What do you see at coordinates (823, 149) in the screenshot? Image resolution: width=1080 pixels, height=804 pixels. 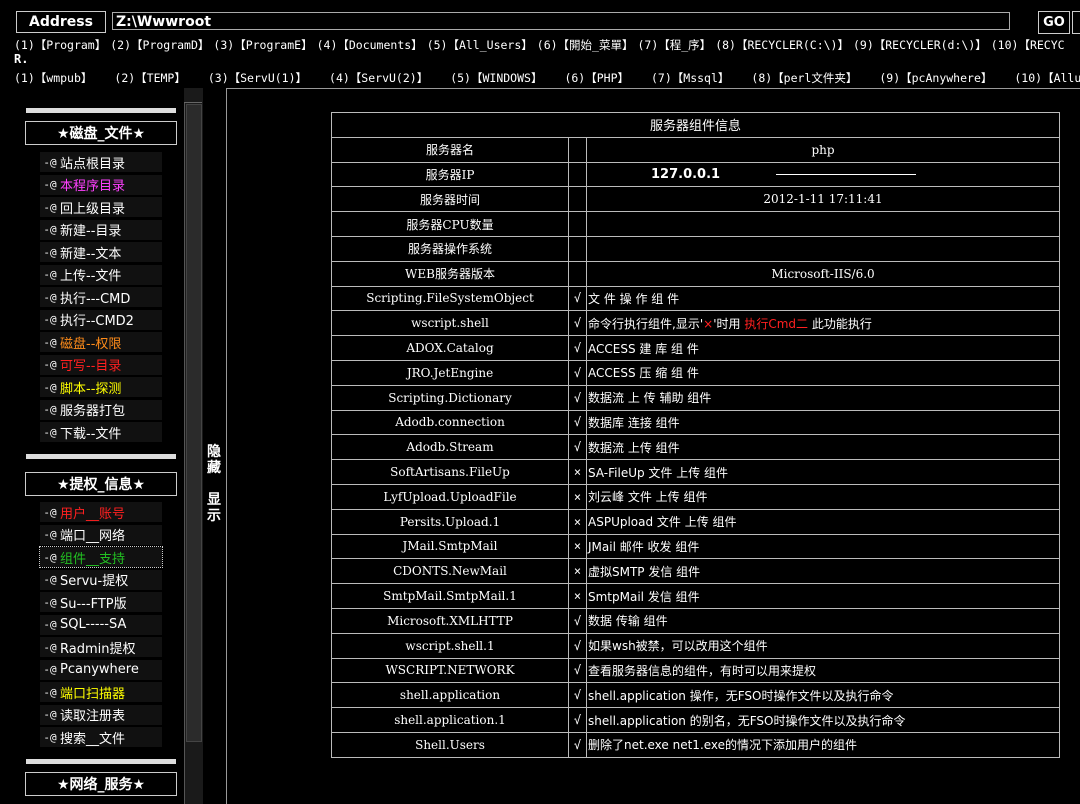 I see `row-value: php` at bounding box center [823, 149].